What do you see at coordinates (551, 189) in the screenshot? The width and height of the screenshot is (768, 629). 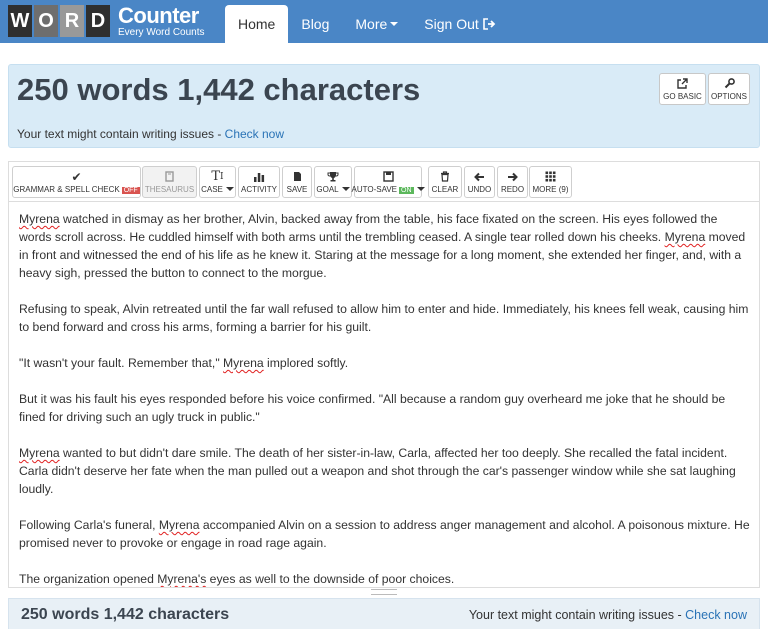 I see `more-tools-label: MORE (9)` at bounding box center [551, 189].